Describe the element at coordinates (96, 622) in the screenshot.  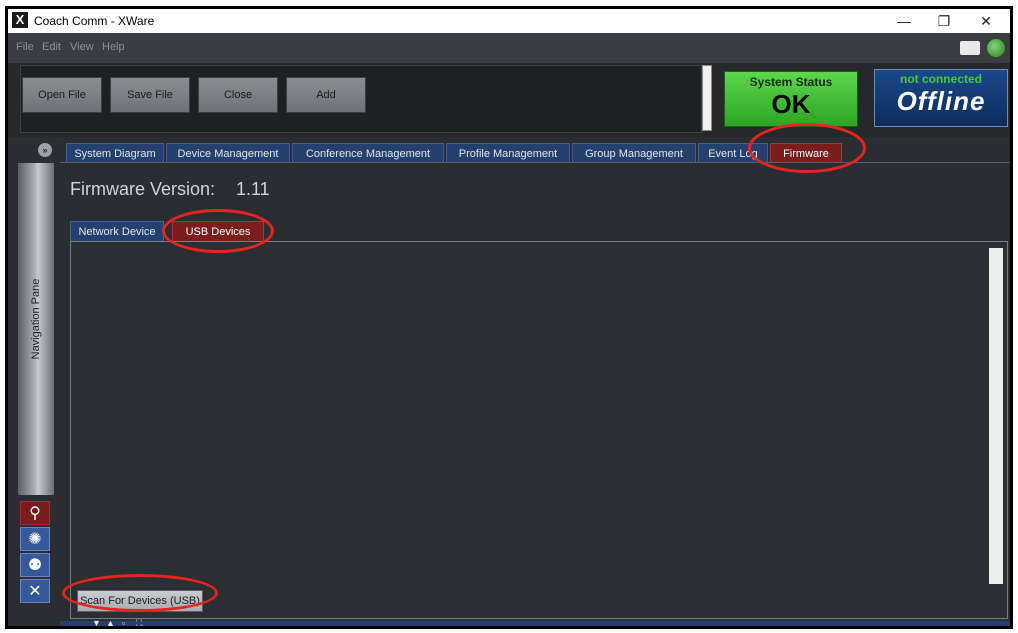
I see `collapse-down-icon: ▼` at that location.